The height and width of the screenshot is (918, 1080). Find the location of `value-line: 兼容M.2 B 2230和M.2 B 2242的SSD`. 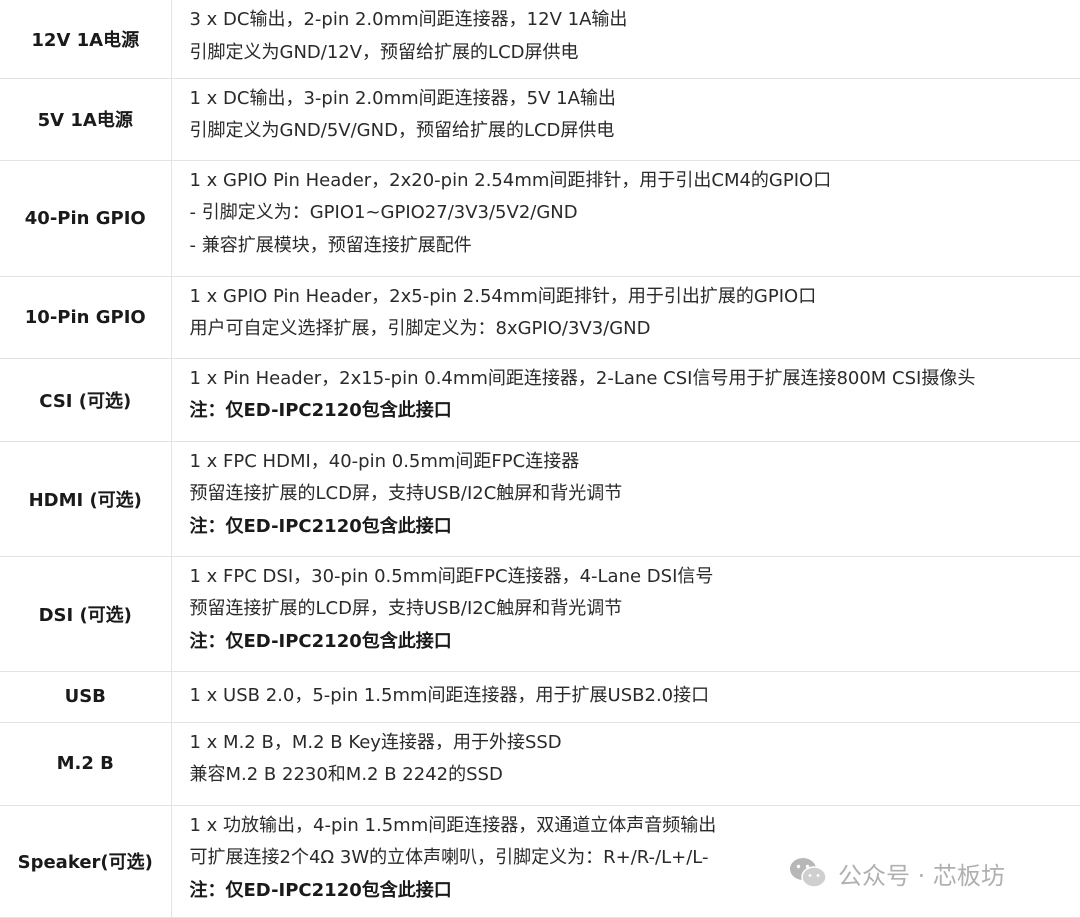

value-line: 兼容M.2 B 2230和M.2 B 2242的SSD is located at coordinates (635, 775).